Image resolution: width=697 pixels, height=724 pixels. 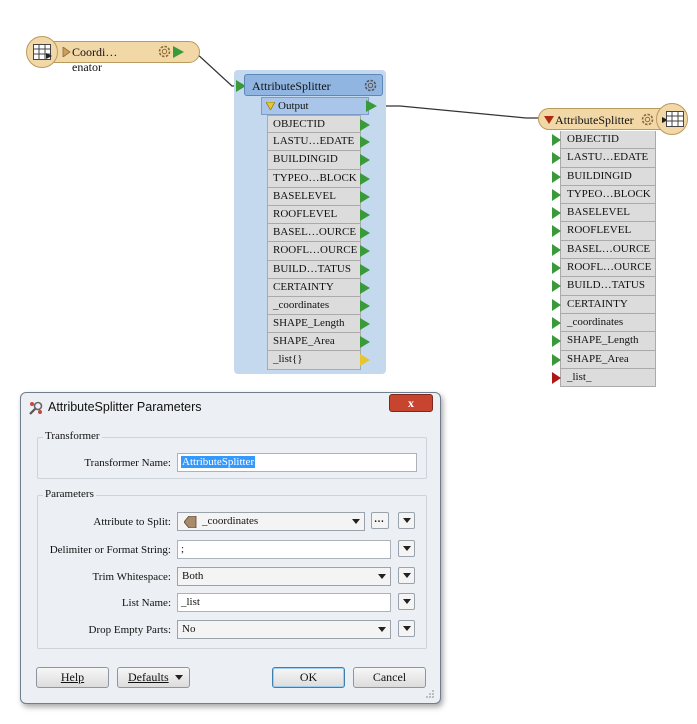 I want to click on splitter-port: ROOFL…OURCE, so click(x=318, y=251).